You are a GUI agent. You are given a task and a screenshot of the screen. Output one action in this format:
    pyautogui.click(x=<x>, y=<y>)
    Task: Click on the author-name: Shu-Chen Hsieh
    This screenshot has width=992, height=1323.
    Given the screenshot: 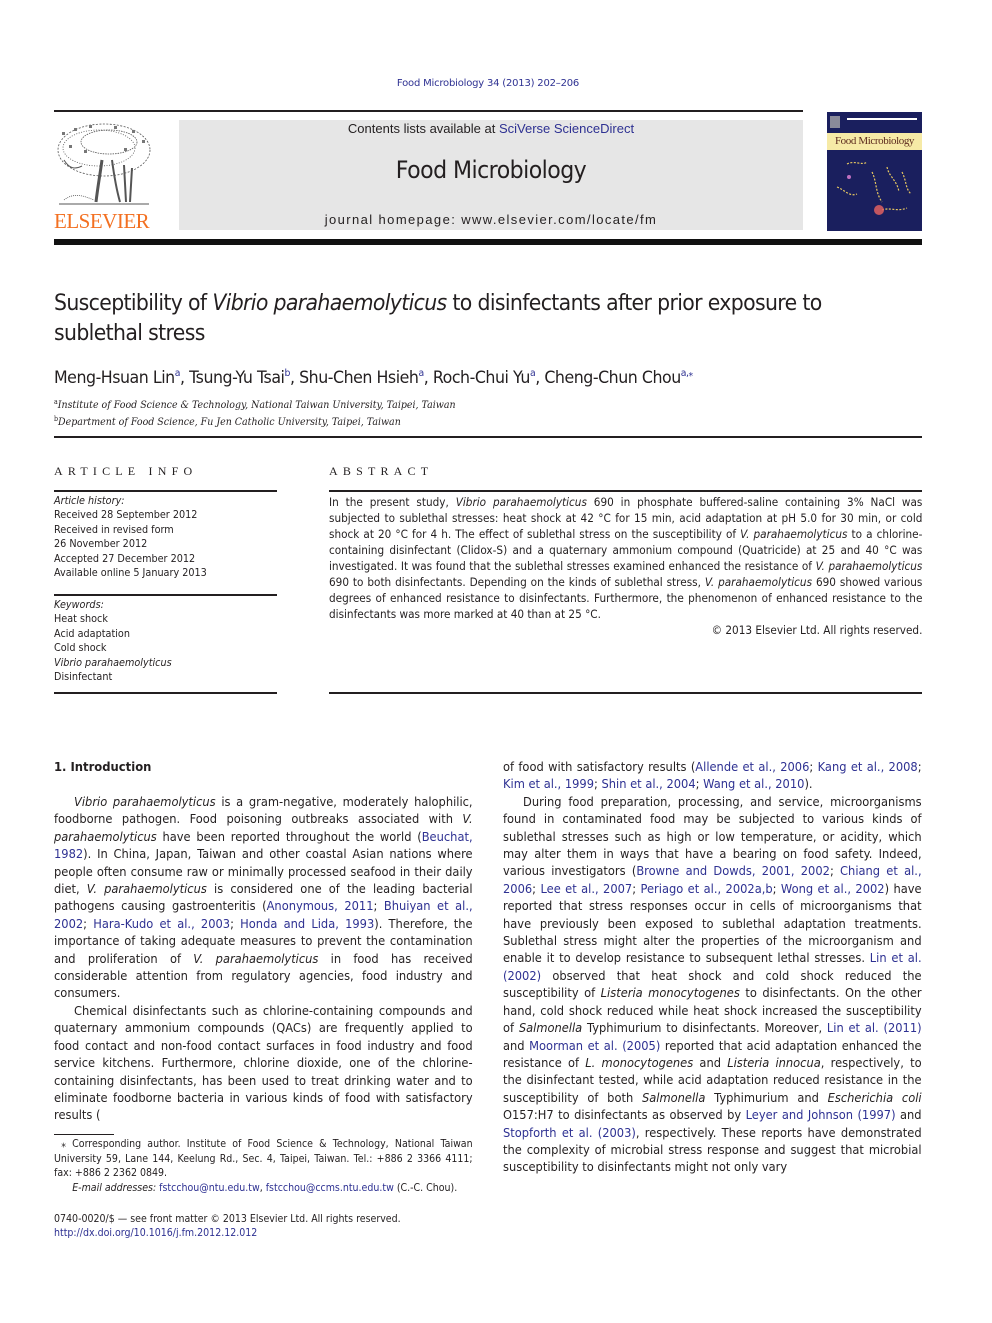 What is the action you would take?
    pyautogui.click(x=359, y=378)
    